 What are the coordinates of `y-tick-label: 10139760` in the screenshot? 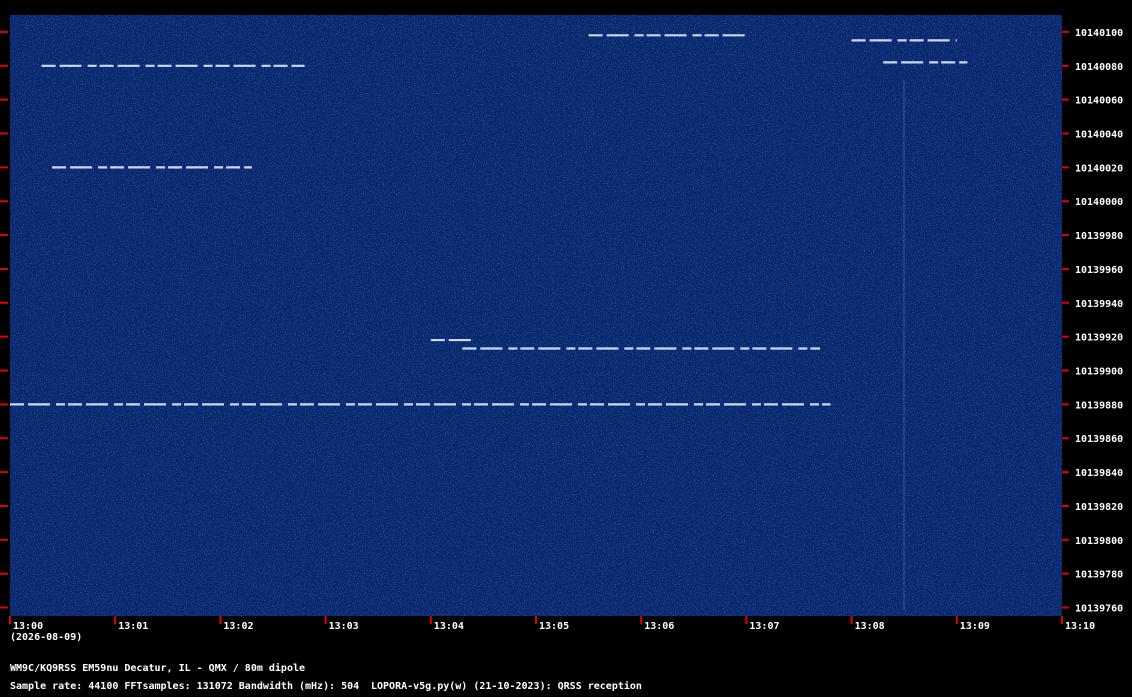 It's located at (1099, 609).